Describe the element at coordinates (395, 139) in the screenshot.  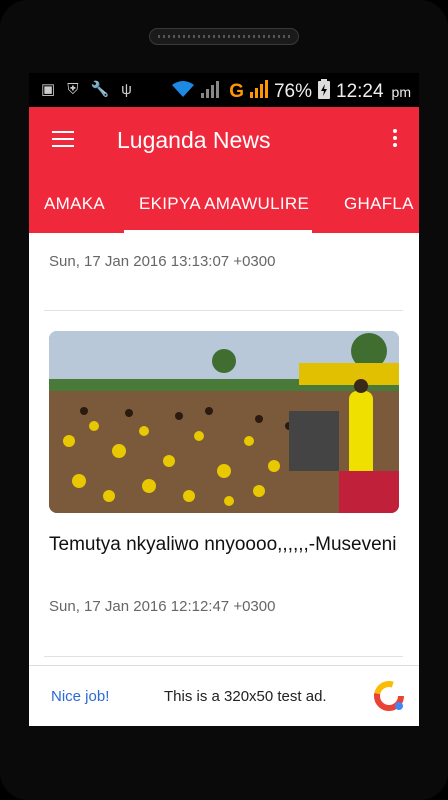
I see `more-options-icon` at that location.